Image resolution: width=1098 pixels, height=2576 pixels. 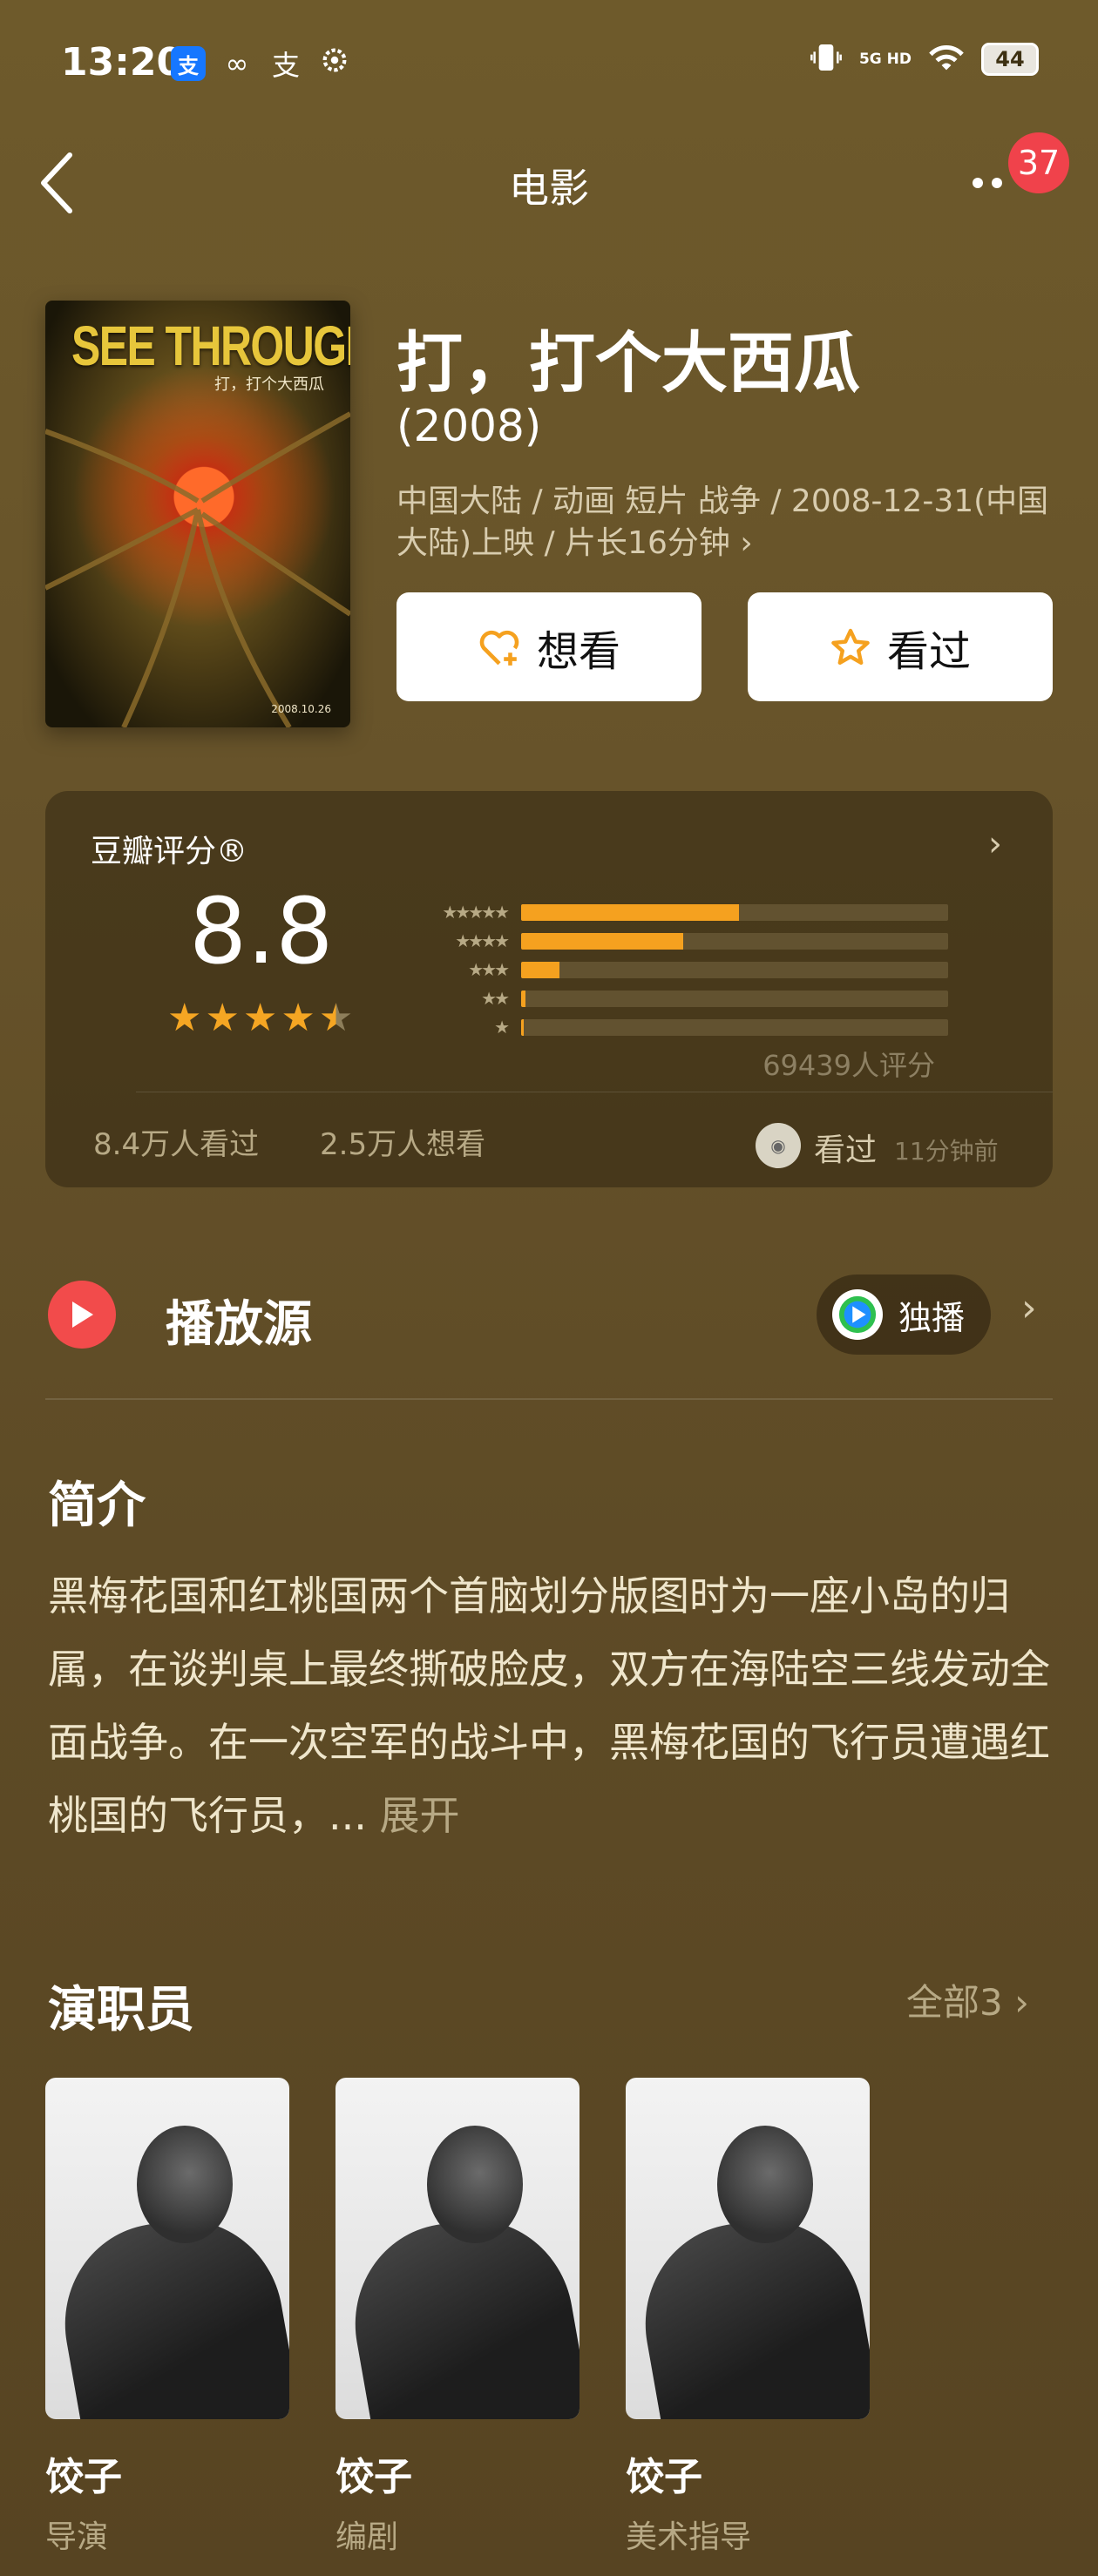 What do you see at coordinates (237, 63) in the screenshot?
I see `link-icon: ∞` at bounding box center [237, 63].